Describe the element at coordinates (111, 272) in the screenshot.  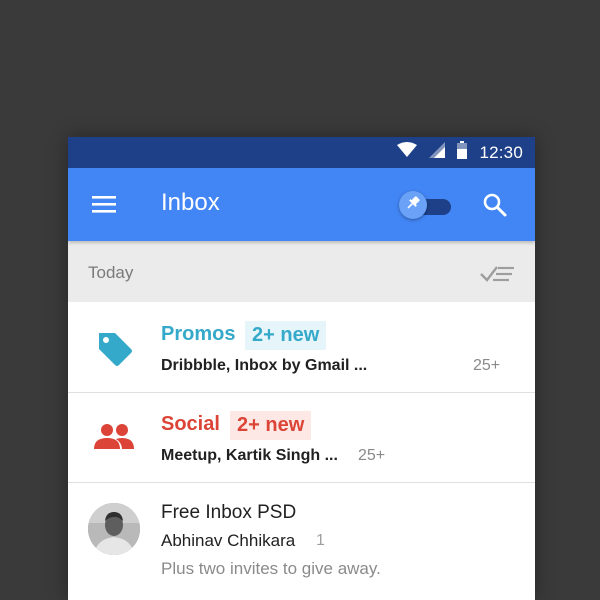
I see `section-title: Today` at that location.